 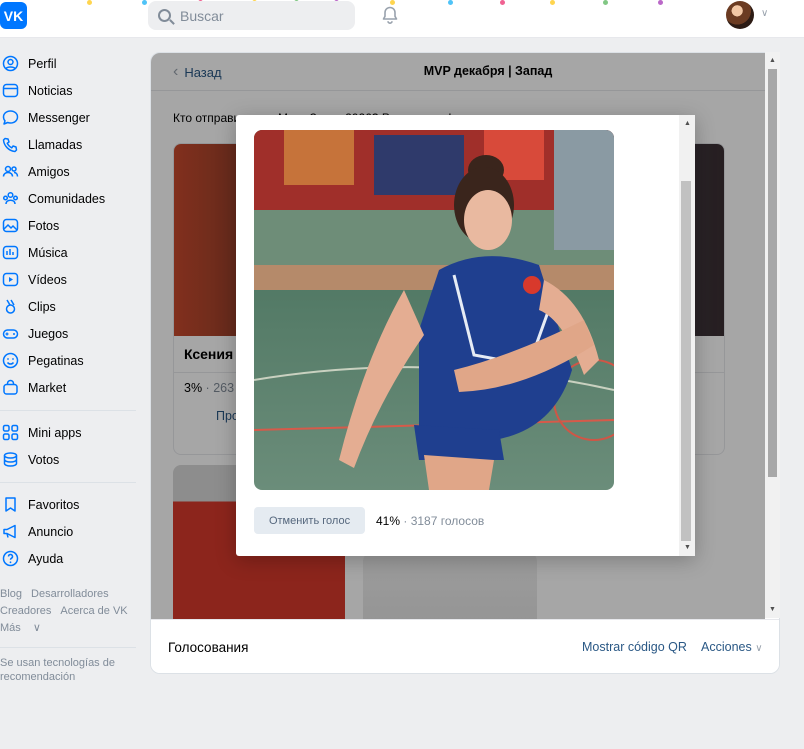 I want to click on music-icon, so click(x=10, y=252).